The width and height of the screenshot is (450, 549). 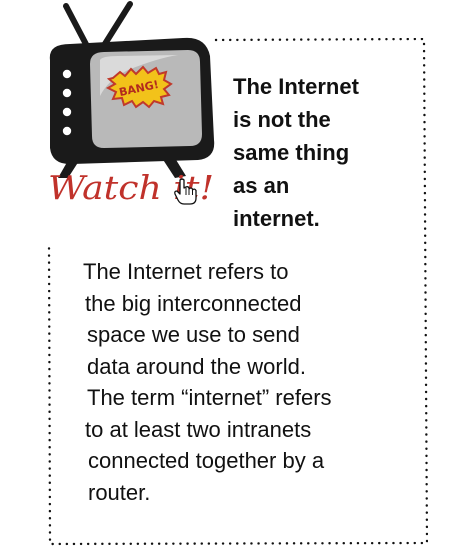 What do you see at coordinates (282, 119) in the screenshot?
I see `heading-line: is not the` at bounding box center [282, 119].